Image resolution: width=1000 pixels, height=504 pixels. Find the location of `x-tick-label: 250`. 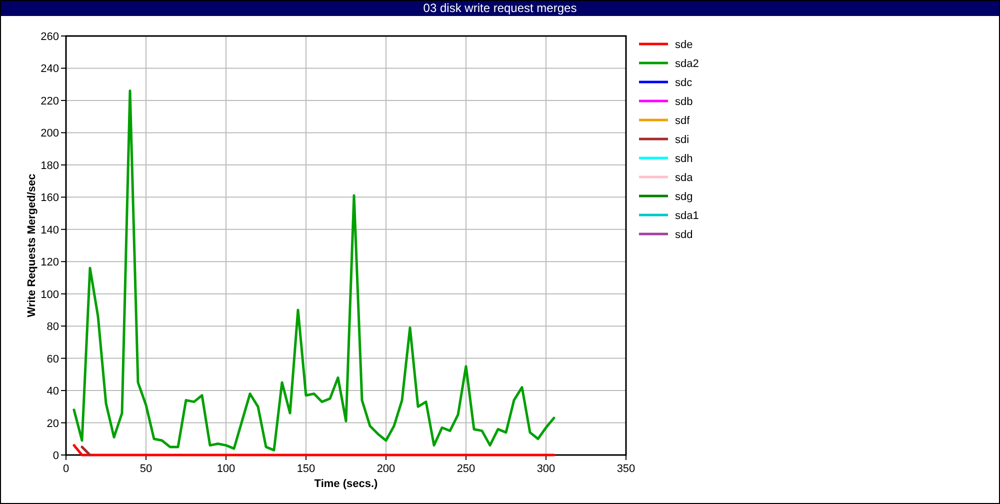

x-tick-label: 250 is located at coordinates (466, 469).